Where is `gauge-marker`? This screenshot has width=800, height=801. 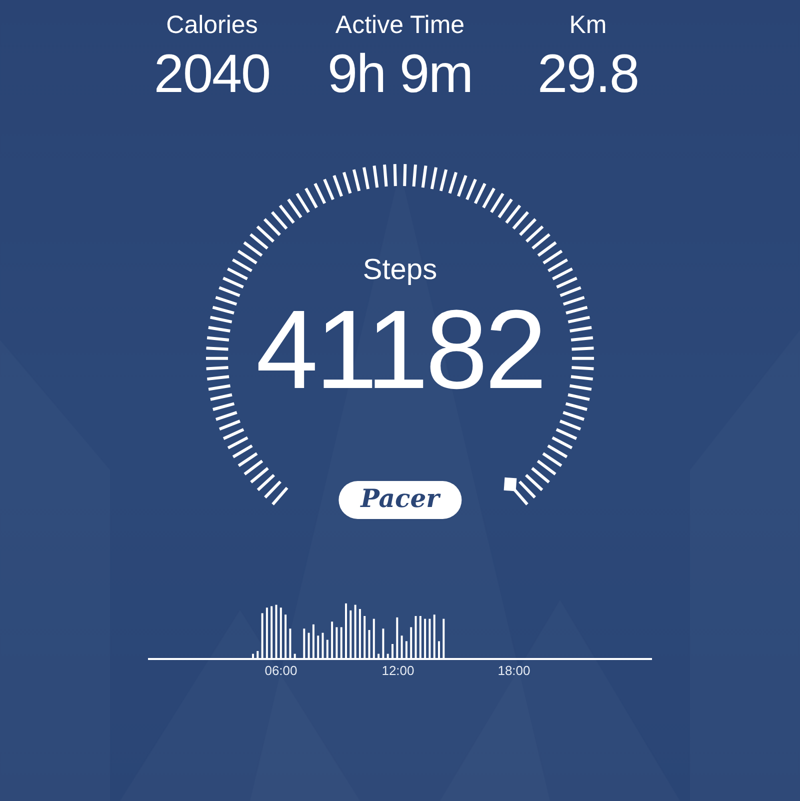
gauge-marker is located at coordinates (510, 484).